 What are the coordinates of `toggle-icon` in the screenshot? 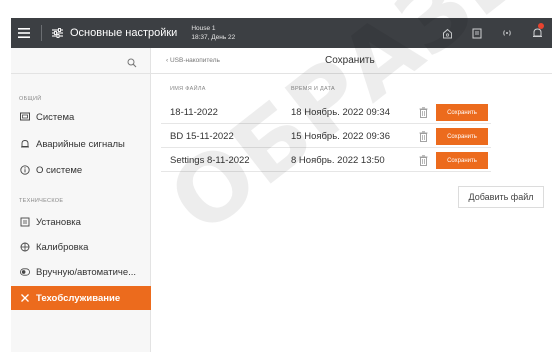 It's located at (25, 272).